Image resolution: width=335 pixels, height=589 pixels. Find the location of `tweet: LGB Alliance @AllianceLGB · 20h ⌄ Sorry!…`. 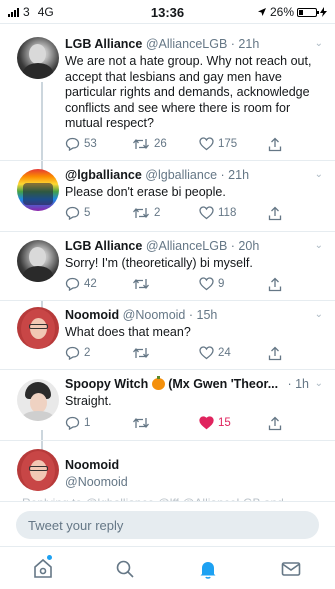

tweet: LGB Alliance @AllianceLGB · 20h ⌄ Sorry!… is located at coordinates (167, 266).